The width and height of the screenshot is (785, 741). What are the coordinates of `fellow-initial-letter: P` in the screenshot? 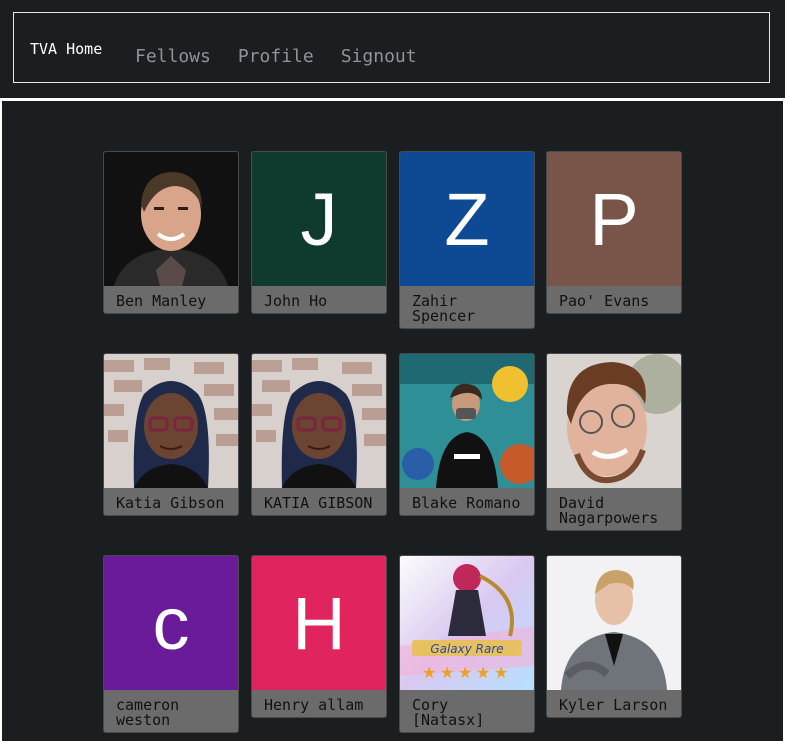 It's located at (614, 219).